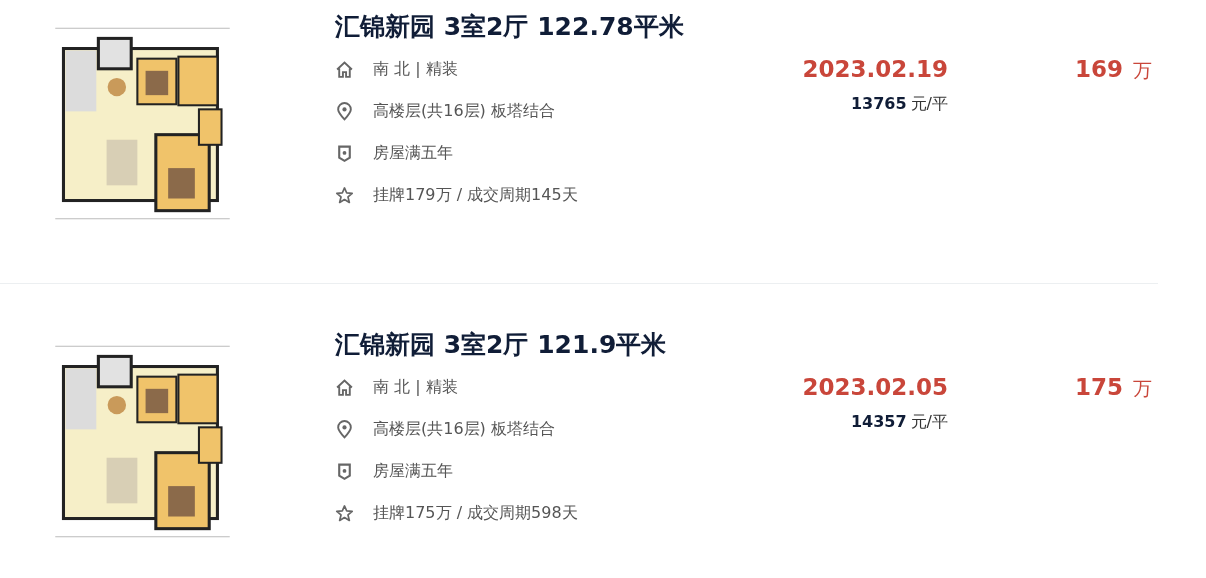 This screenshot has height=578, width=1206. Describe the element at coordinates (1099, 387) in the screenshot. I see `total-price: 175` at that location.